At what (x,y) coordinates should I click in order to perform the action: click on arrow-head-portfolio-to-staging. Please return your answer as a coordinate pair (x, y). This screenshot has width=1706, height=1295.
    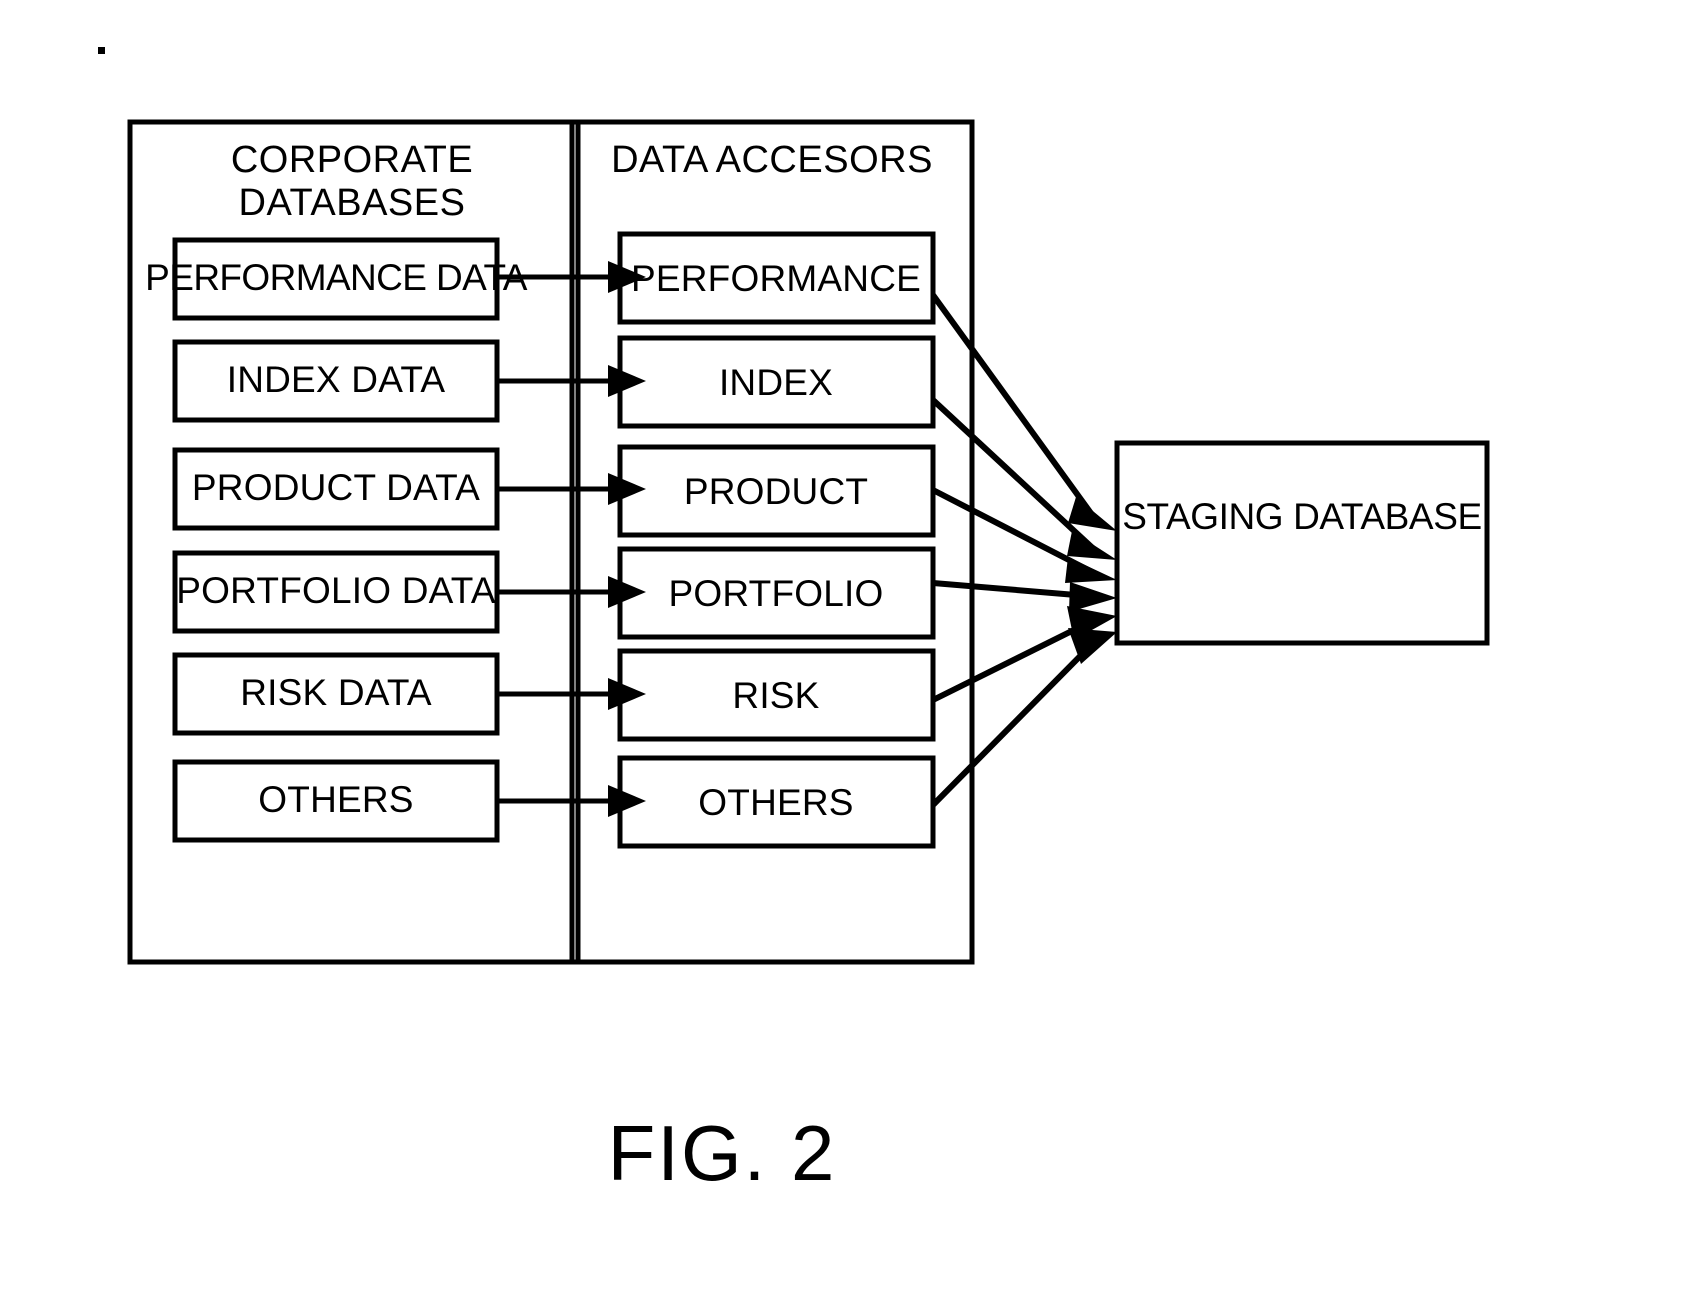
    Looking at the image, I should click on (1093, 597).